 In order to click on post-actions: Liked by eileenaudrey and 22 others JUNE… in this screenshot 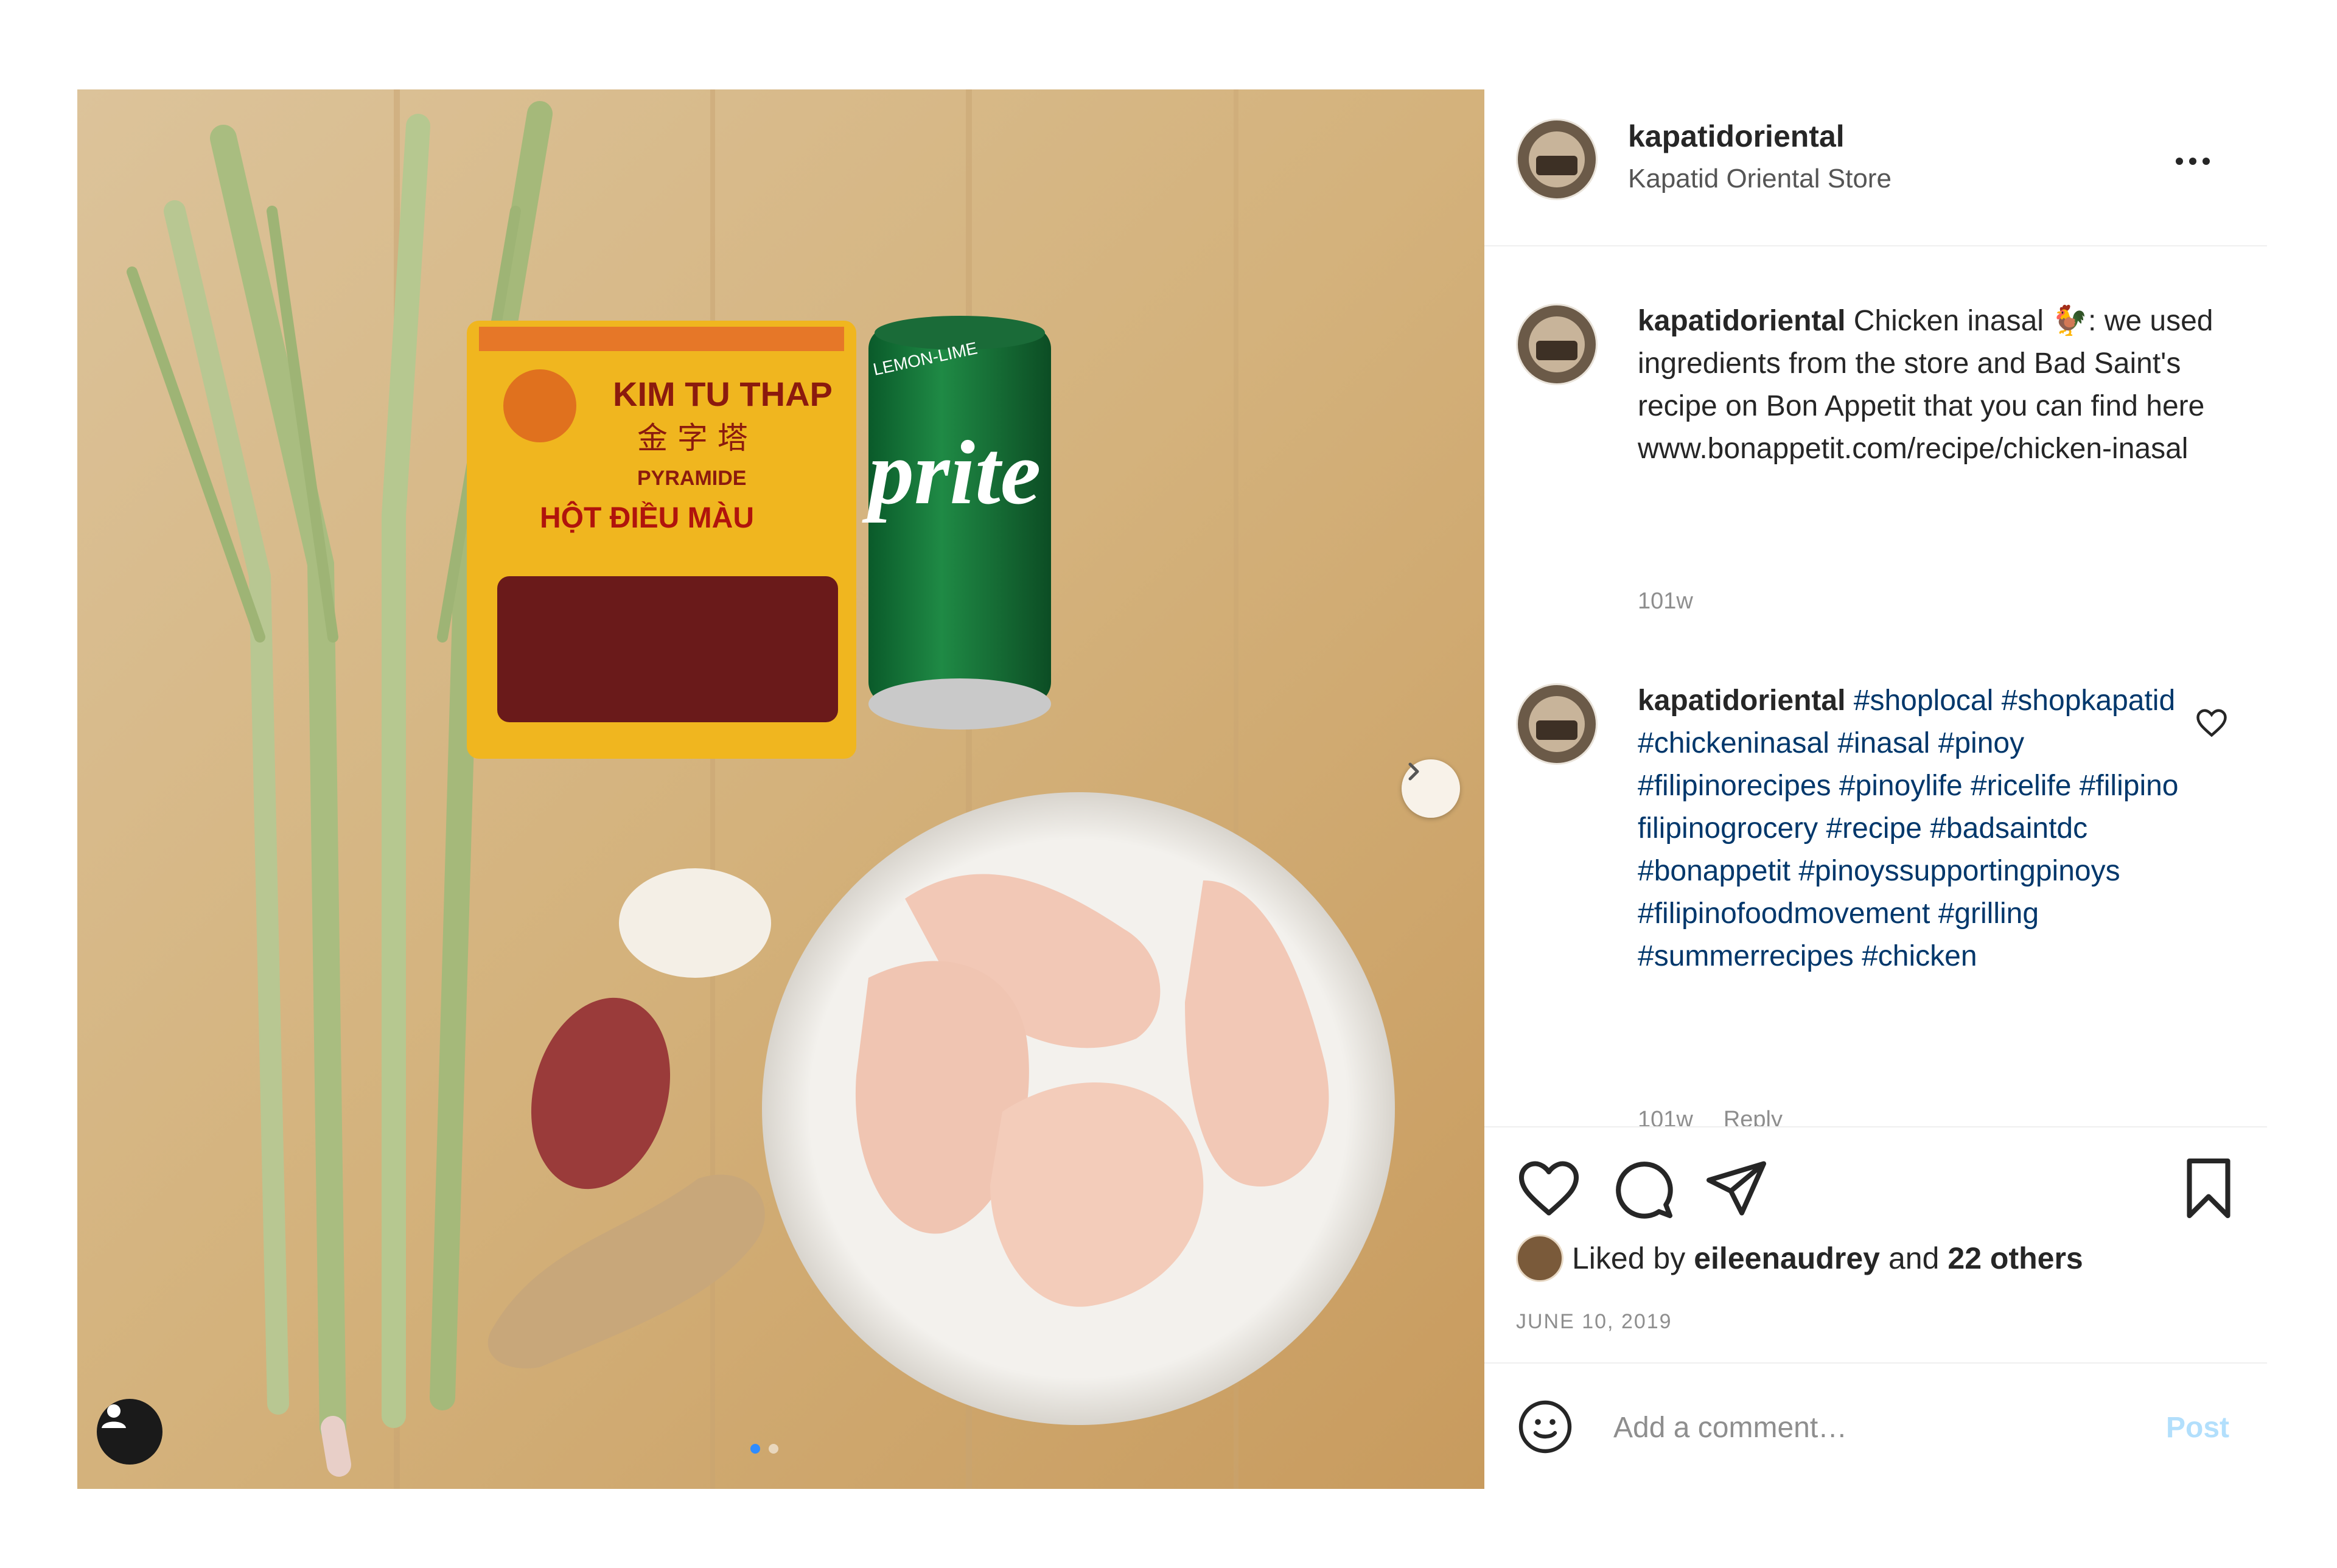, I will do `click(1876, 1308)`.